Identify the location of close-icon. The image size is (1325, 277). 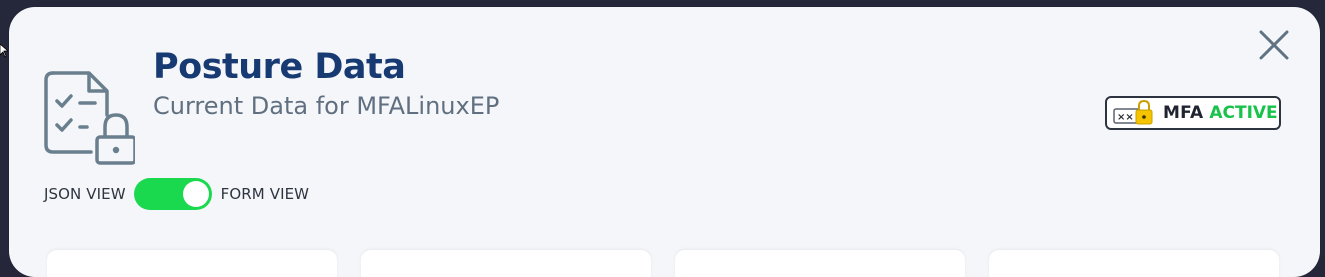
(1274, 45).